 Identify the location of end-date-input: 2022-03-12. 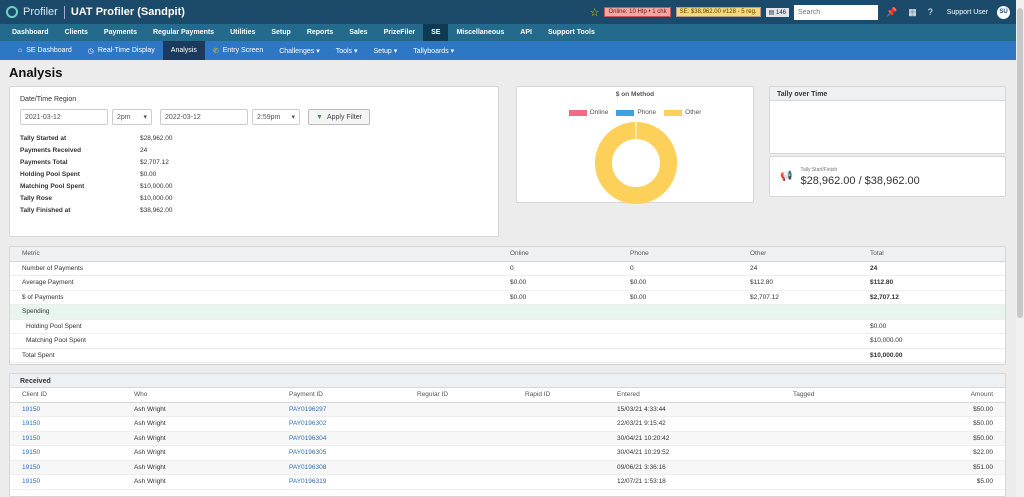
(204, 117).